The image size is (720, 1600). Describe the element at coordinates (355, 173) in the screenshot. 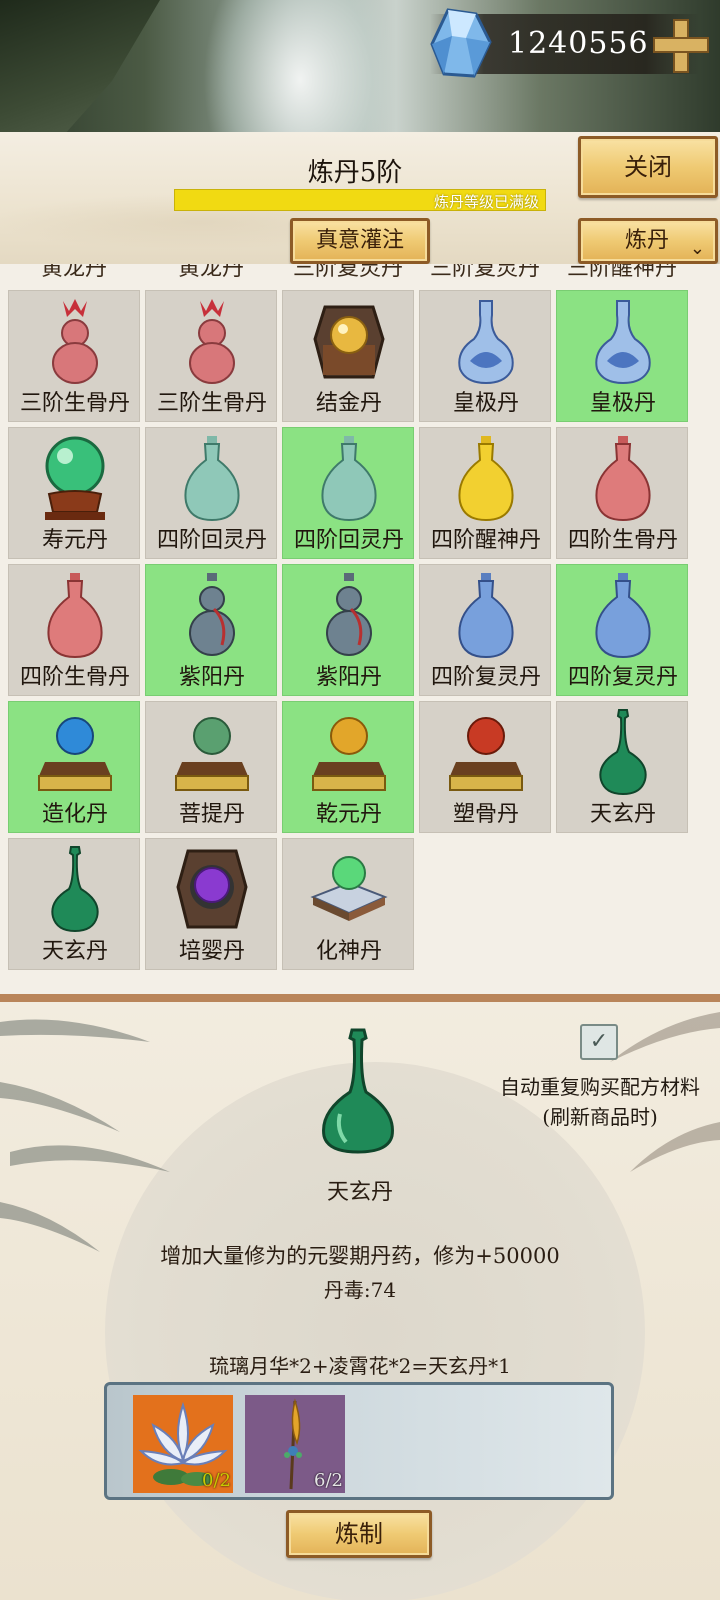

I see `page-title: 炼丹5阶` at that location.